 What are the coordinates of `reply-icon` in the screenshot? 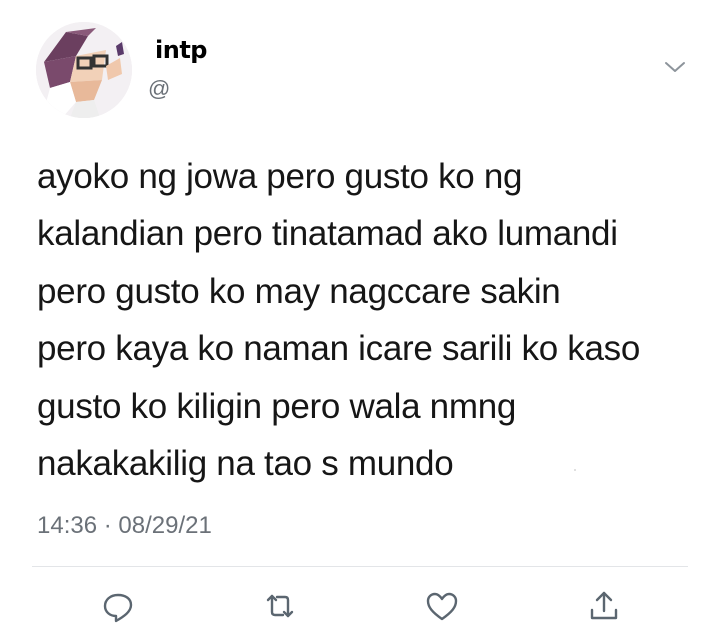 It's located at (118, 608).